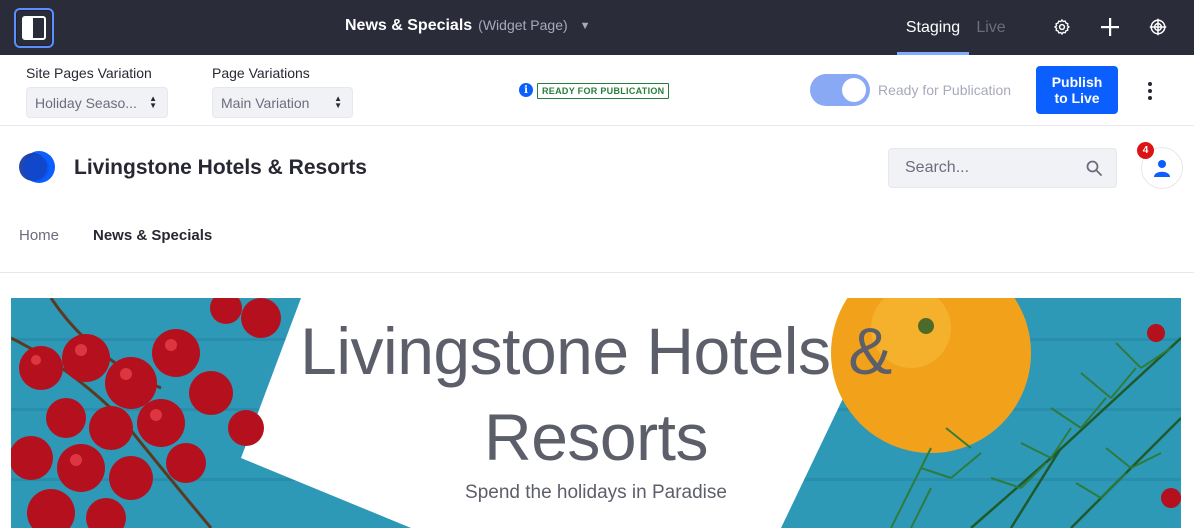 The image size is (1194, 528). What do you see at coordinates (597, 235) in the screenshot?
I see `site-navigation: Home News & Specials` at bounding box center [597, 235].